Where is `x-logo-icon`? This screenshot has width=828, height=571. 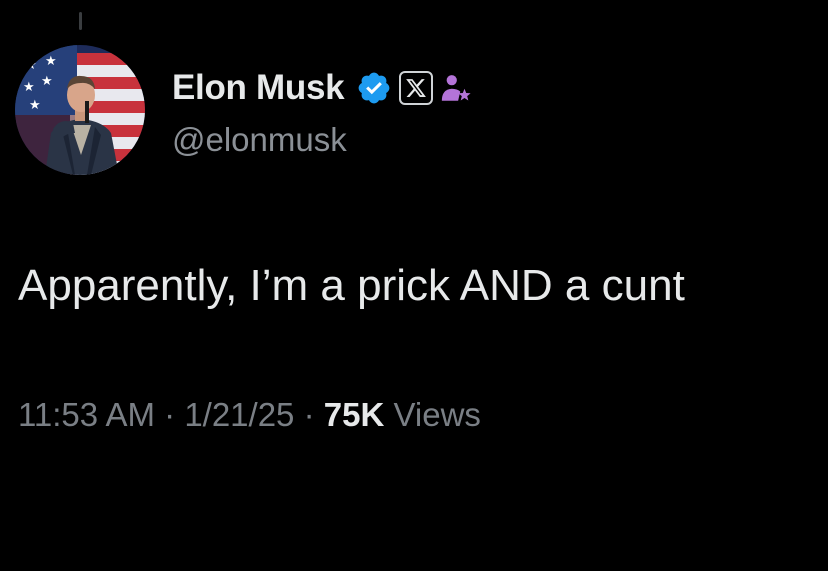 x-logo-icon is located at coordinates (416, 88).